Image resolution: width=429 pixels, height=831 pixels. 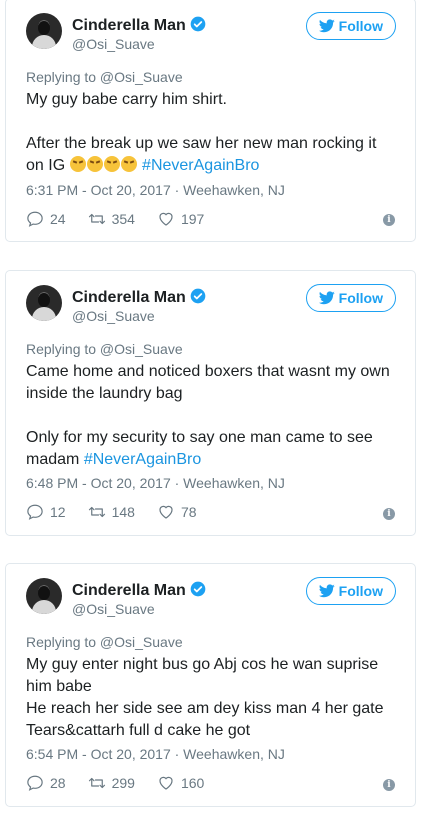 I want to click on like-button: 160, so click(x=180, y=783).